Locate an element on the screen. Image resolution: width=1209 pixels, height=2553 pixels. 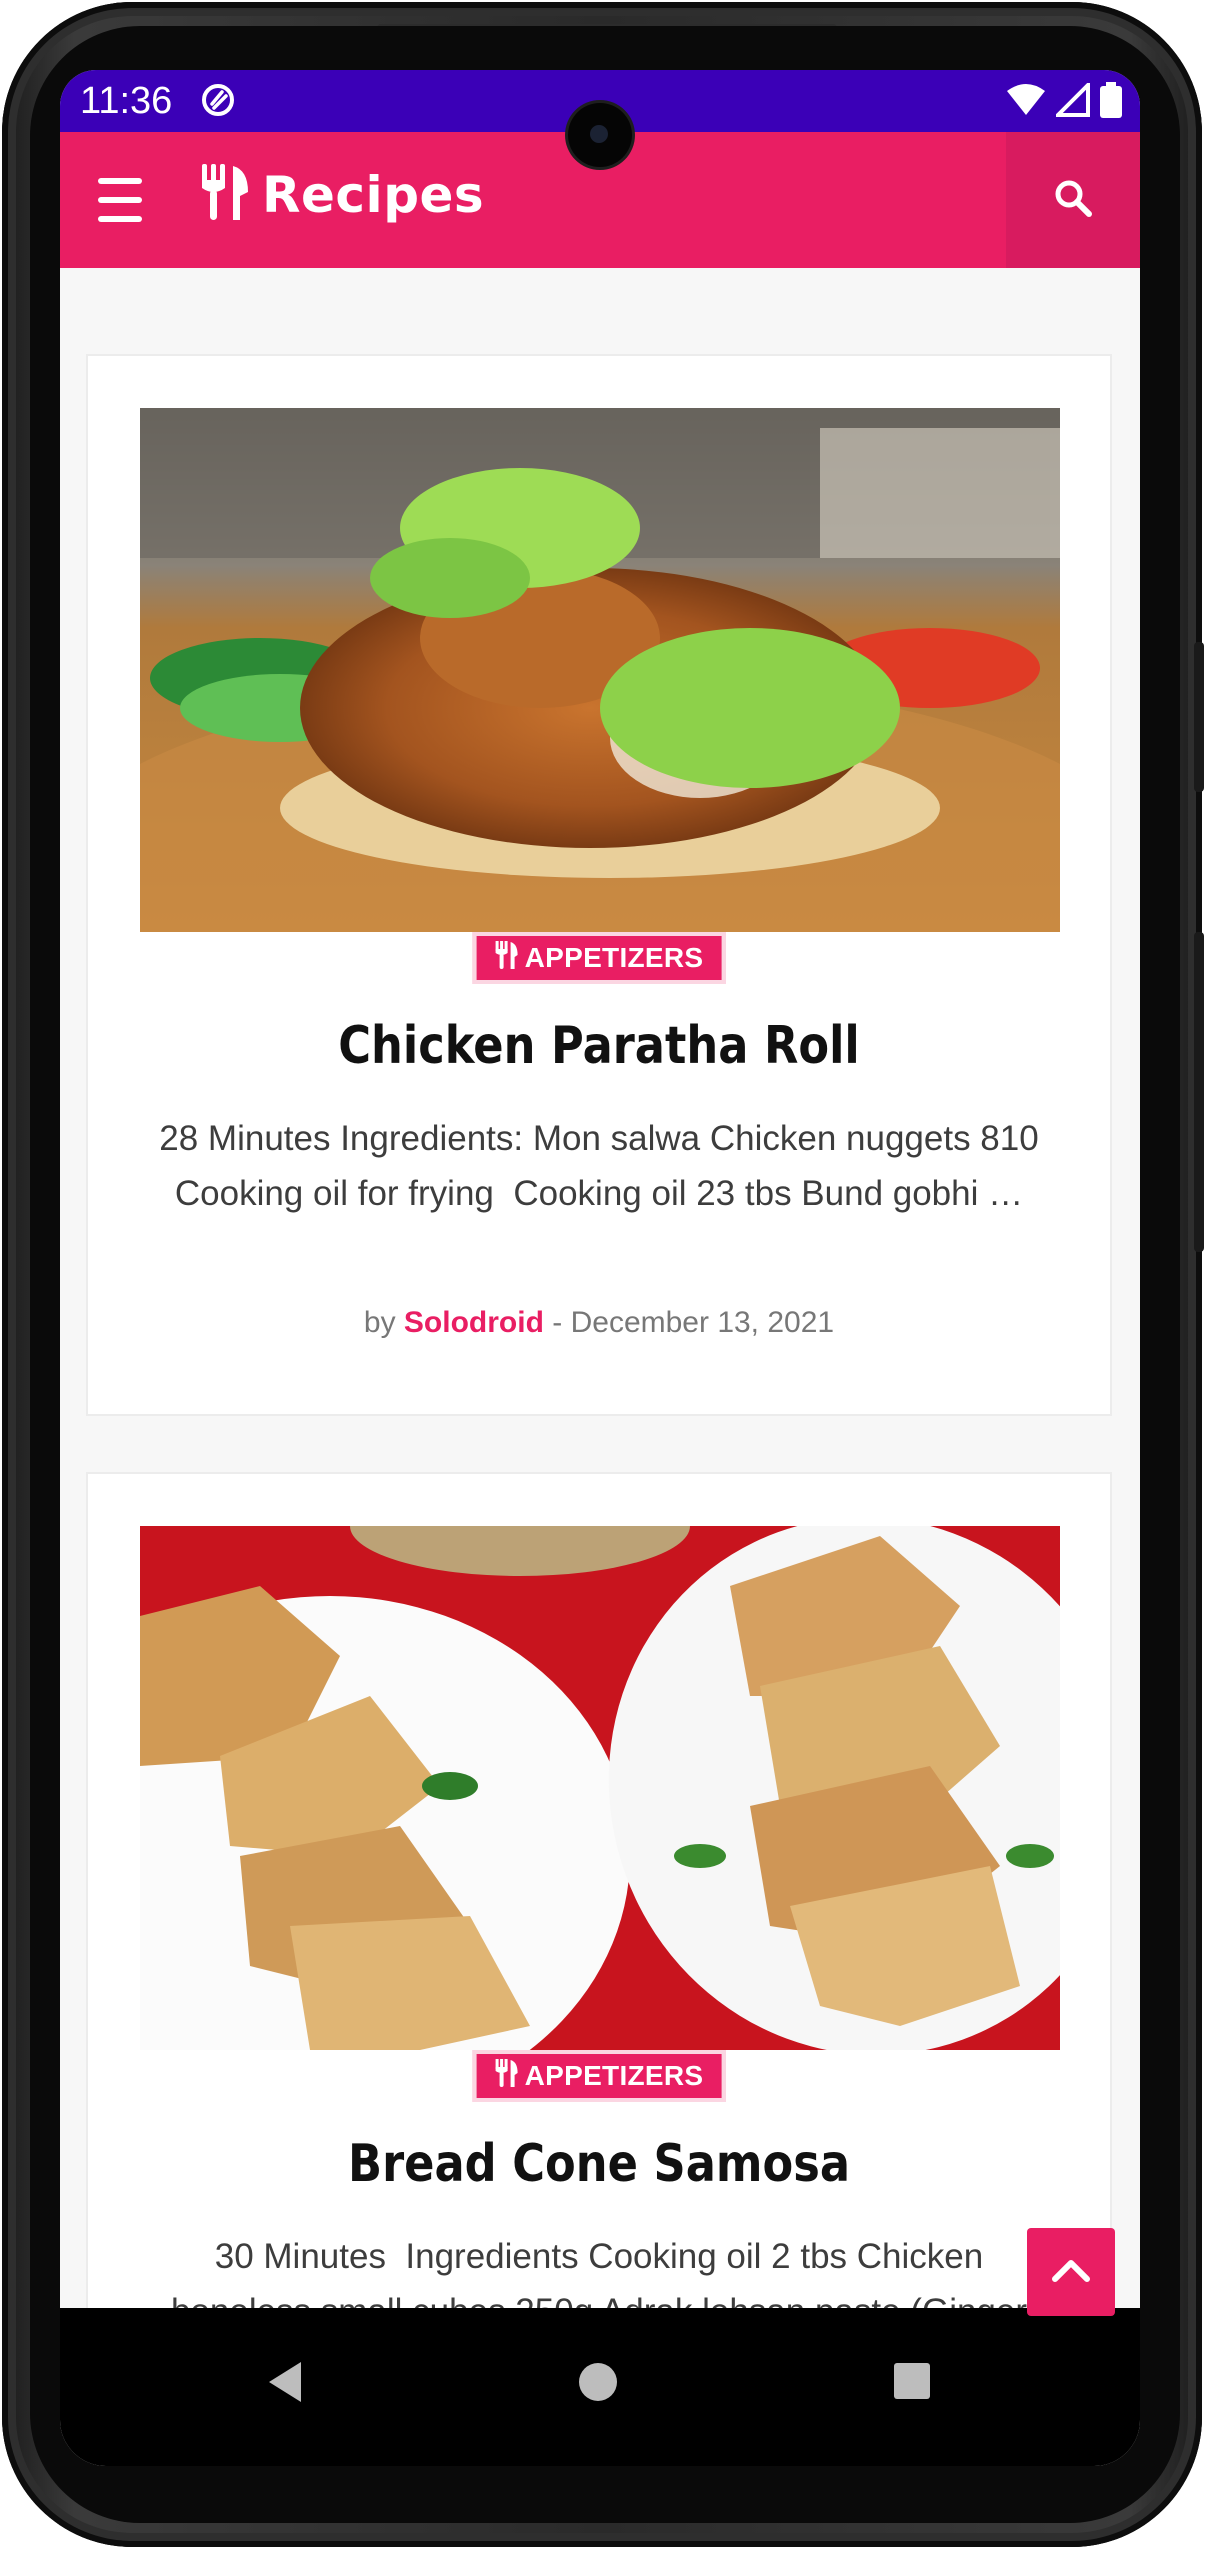
recents-icon is located at coordinates (912, 2381).